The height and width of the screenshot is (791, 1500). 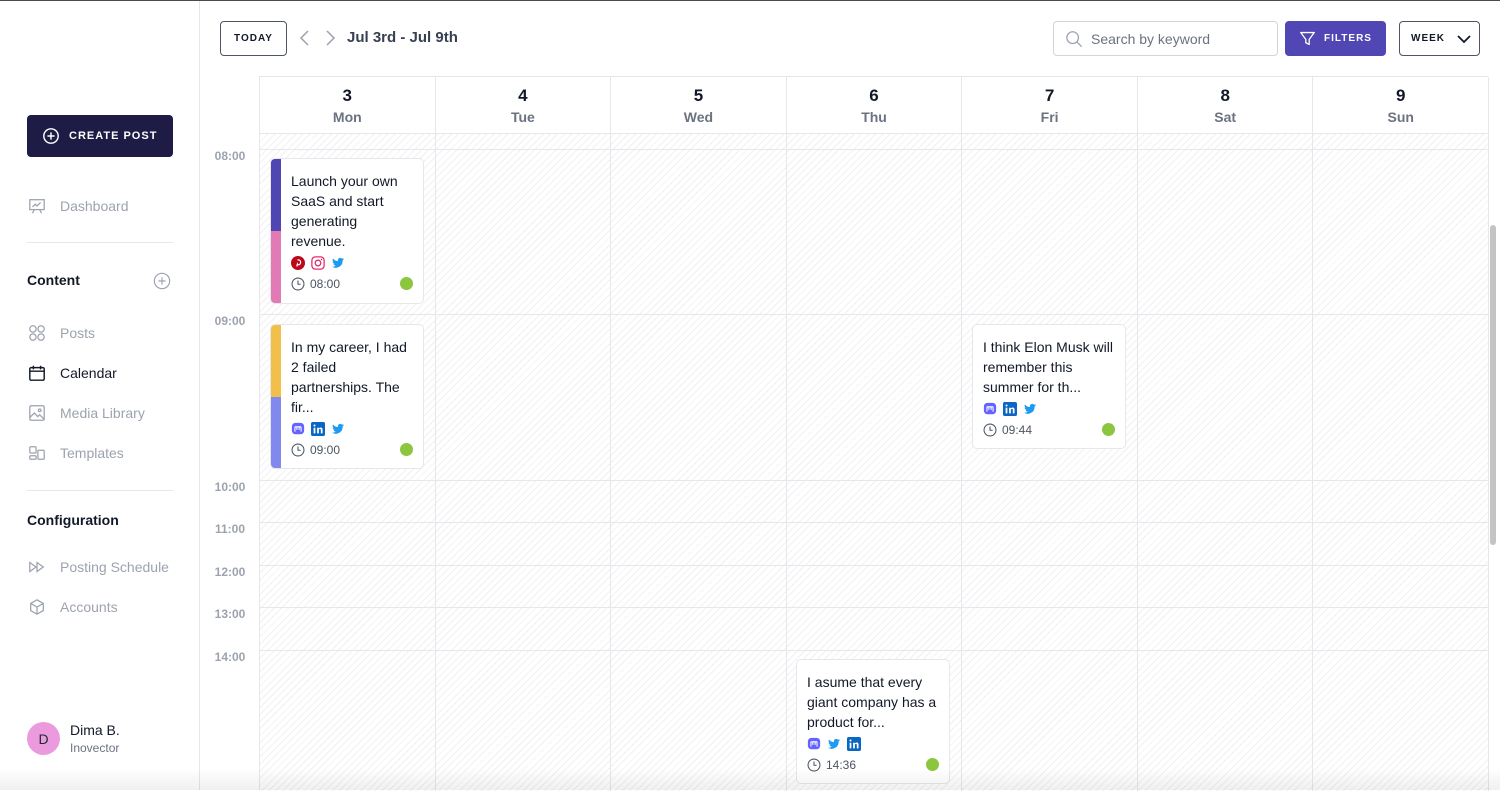 I want to click on day-number: 6, so click(x=874, y=95).